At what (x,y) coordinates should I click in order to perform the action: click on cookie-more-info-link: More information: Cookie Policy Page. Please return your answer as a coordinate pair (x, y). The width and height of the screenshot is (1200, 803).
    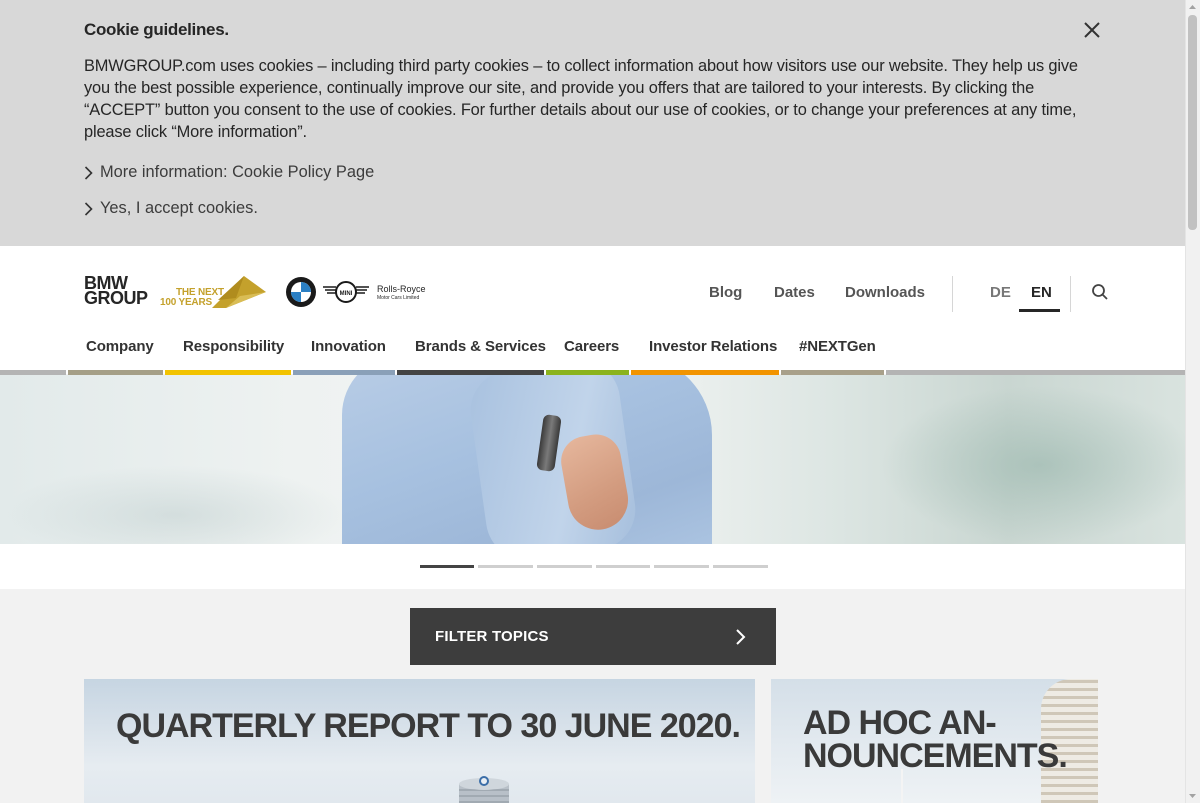
    Looking at the image, I should click on (229, 172).